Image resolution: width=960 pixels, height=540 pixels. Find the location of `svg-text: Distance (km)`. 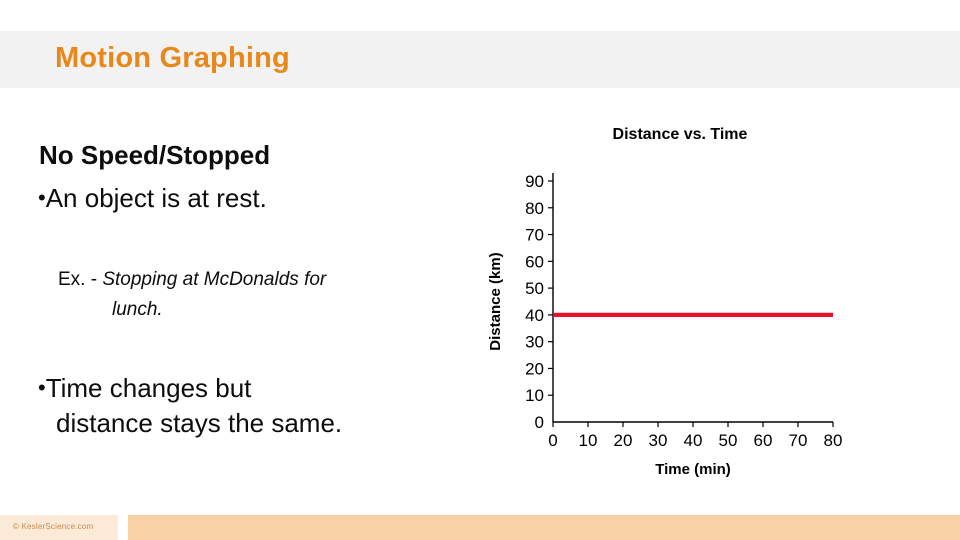

svg-text: Distance (km) is located at coordinates (495, 301).